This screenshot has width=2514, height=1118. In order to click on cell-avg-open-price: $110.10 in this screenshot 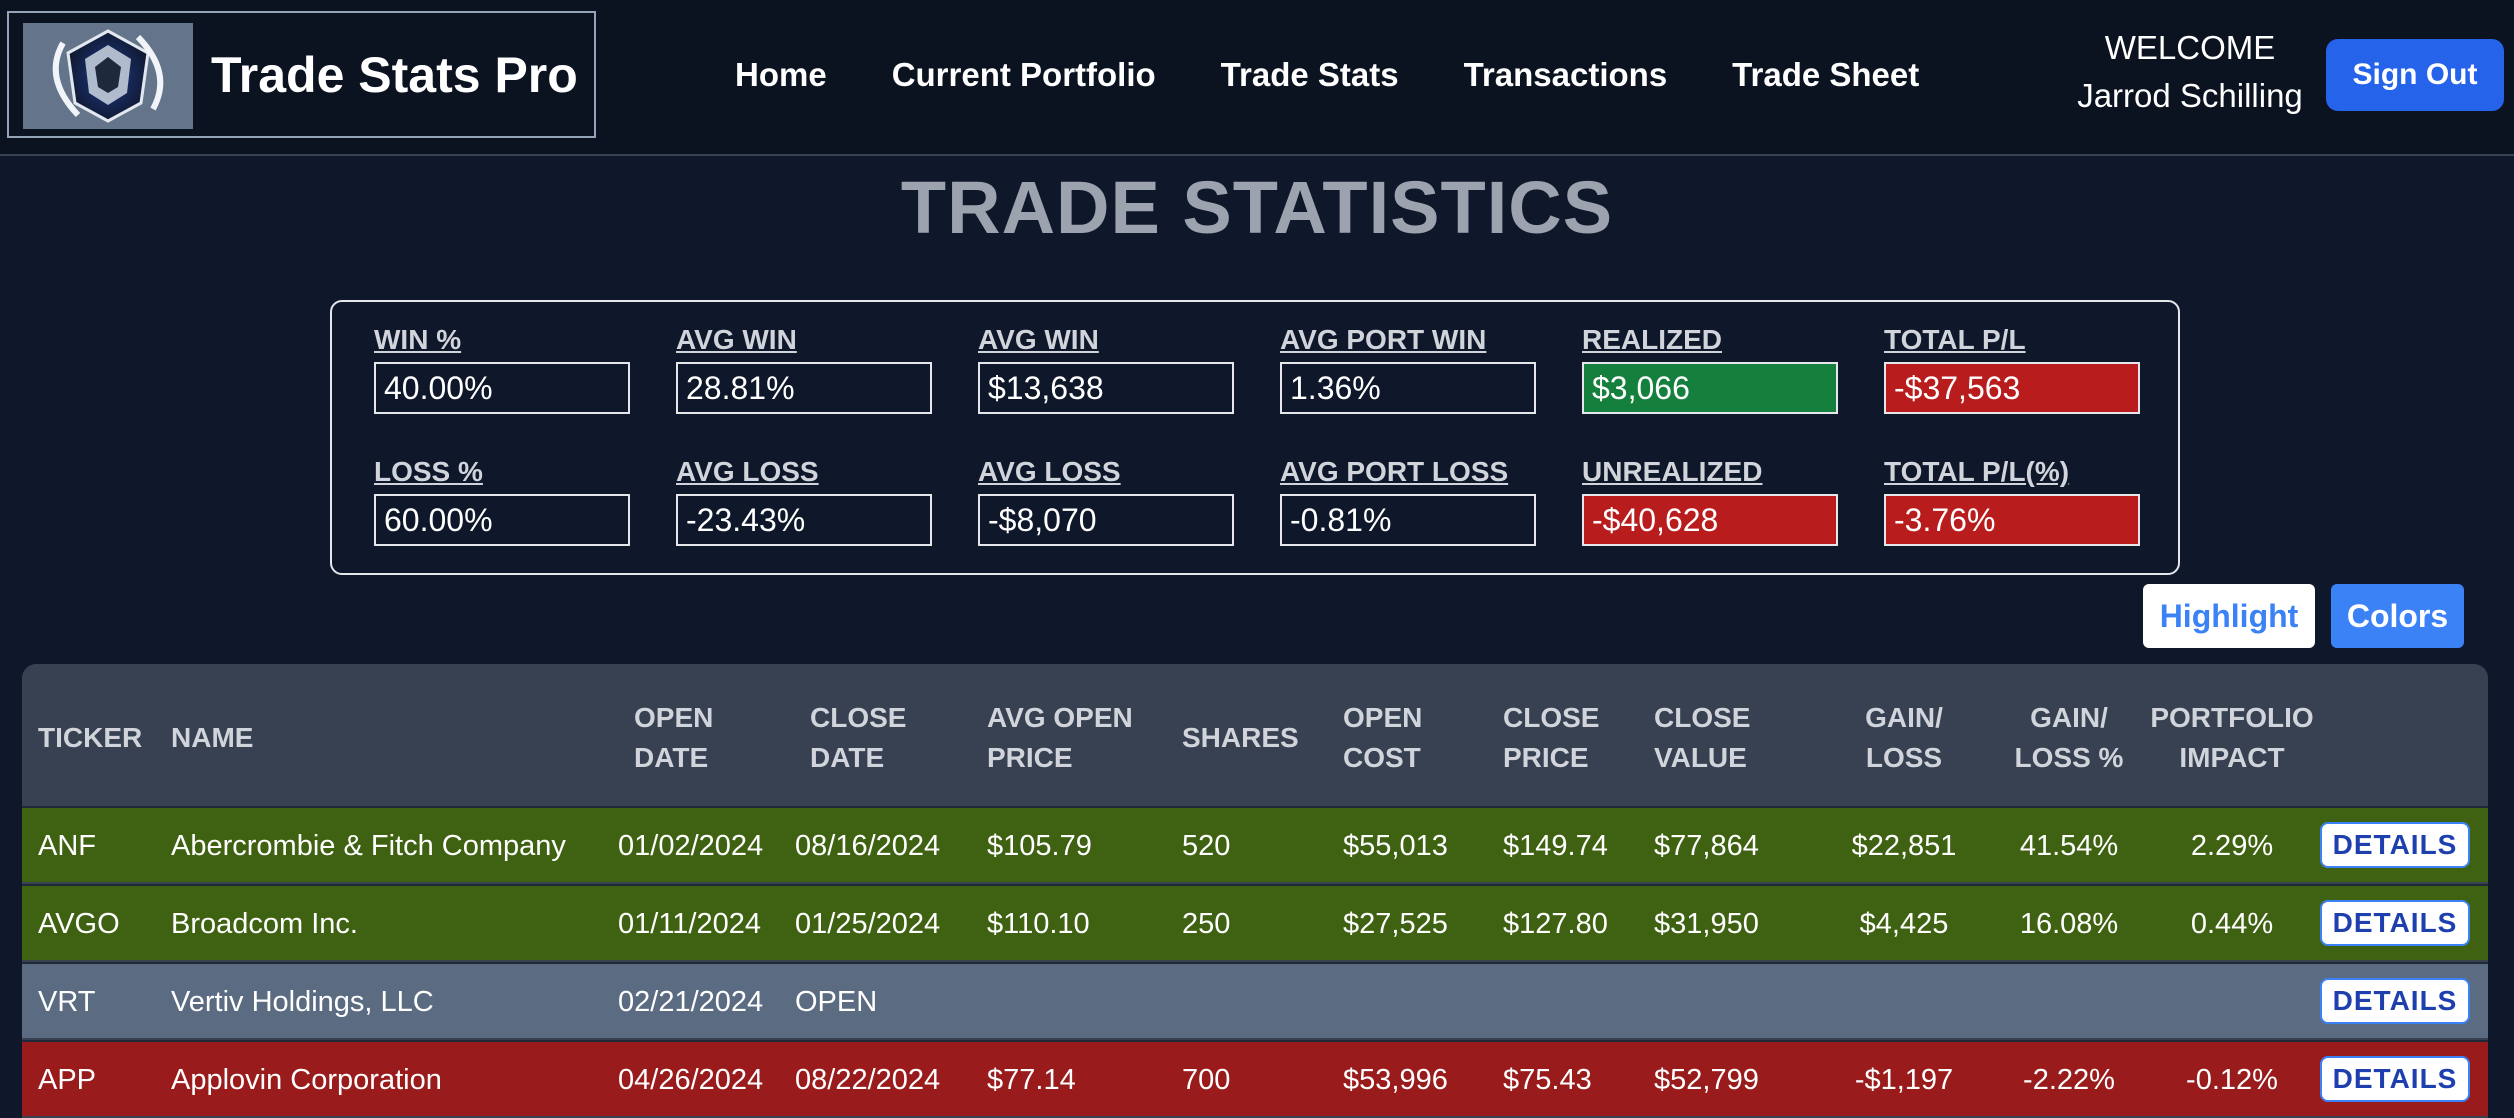, I will do `click(1038, 924)`.